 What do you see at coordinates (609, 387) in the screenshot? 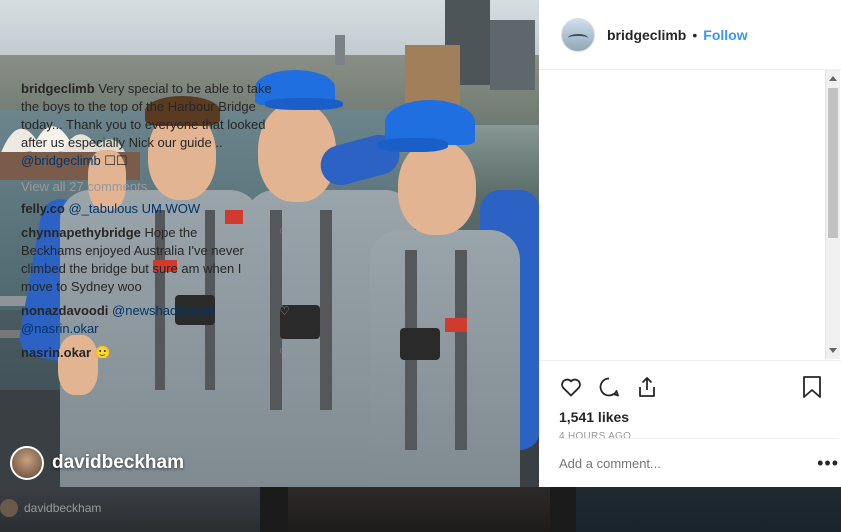
I see `comment-icon` at bounding box center [609, 387].